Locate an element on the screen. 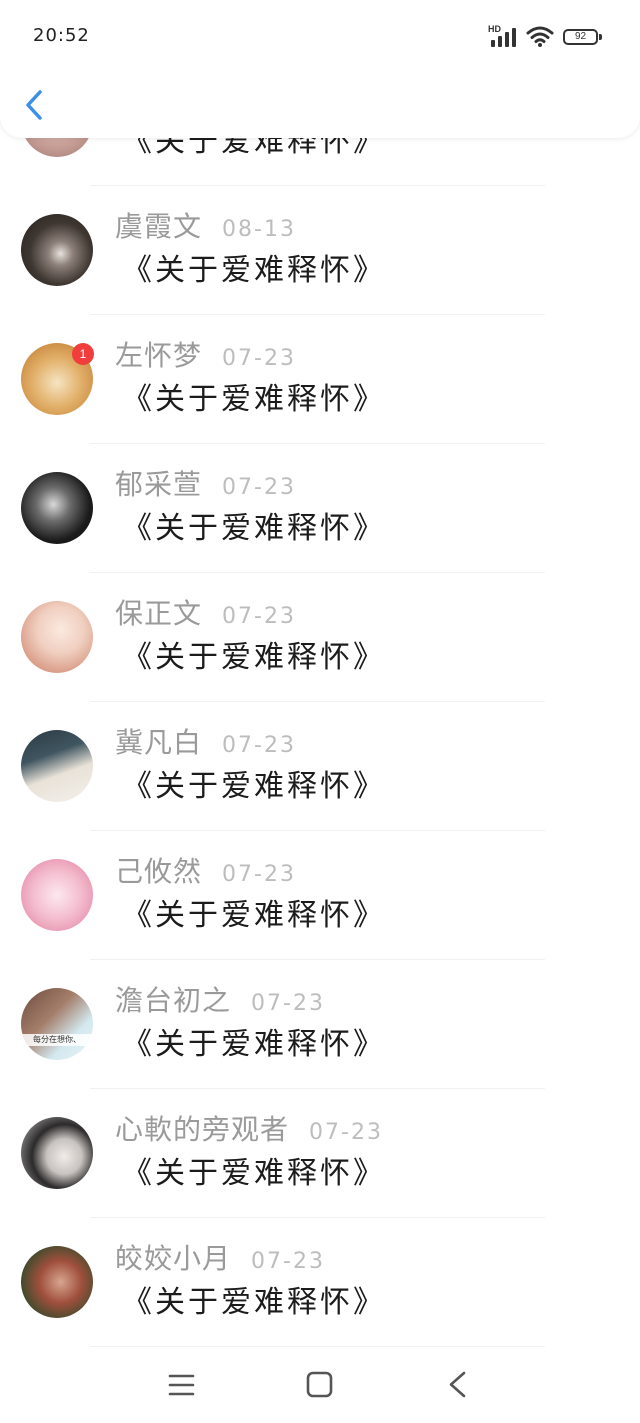  unread-badge: 1 is located at coordinates (83, 354).